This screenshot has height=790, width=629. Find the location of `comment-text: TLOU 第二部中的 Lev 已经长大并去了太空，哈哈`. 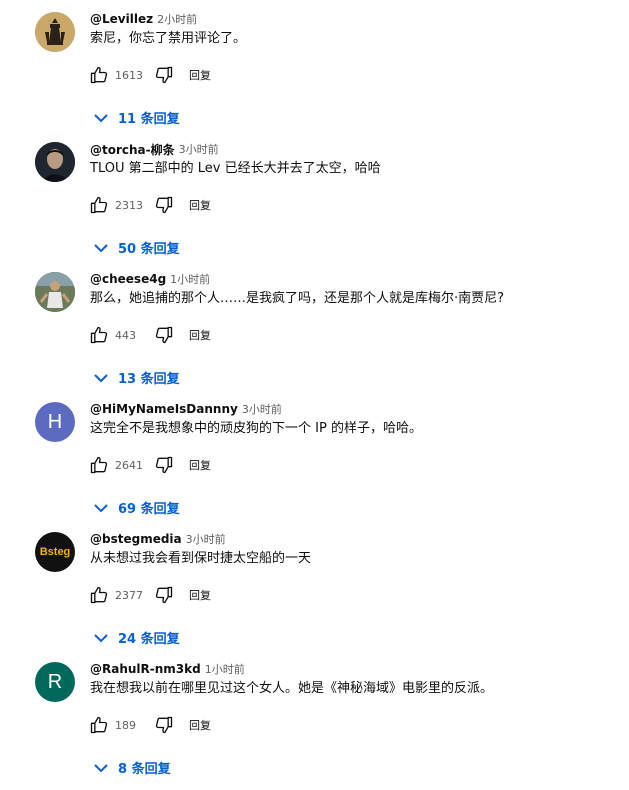

comment-text: TLOU 第二部中的 Lev 已经长大并去了太空，哈哈 is located at coordinates (235, 168).